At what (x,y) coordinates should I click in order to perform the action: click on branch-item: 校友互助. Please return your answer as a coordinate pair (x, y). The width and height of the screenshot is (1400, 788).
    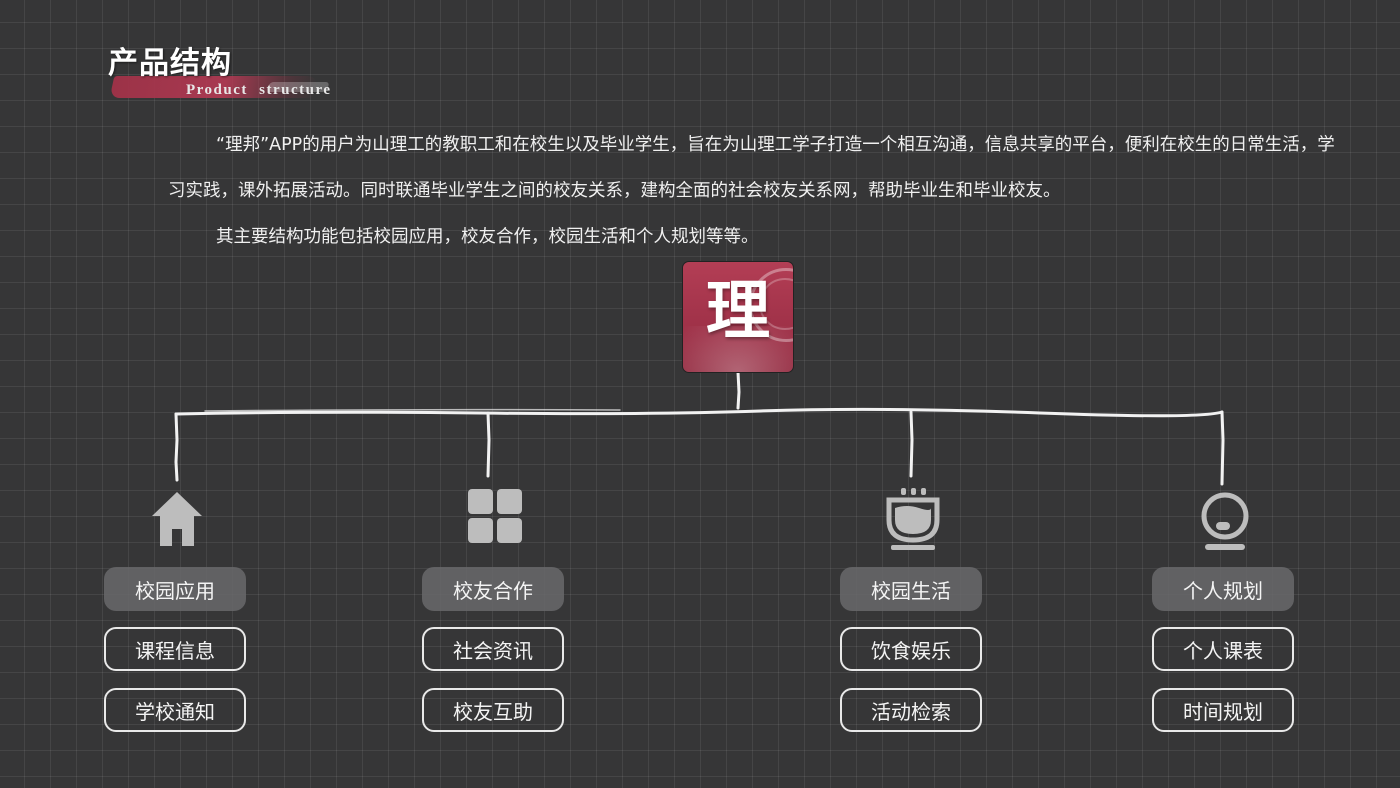
    Looking at the image, I should click on (493, 710).